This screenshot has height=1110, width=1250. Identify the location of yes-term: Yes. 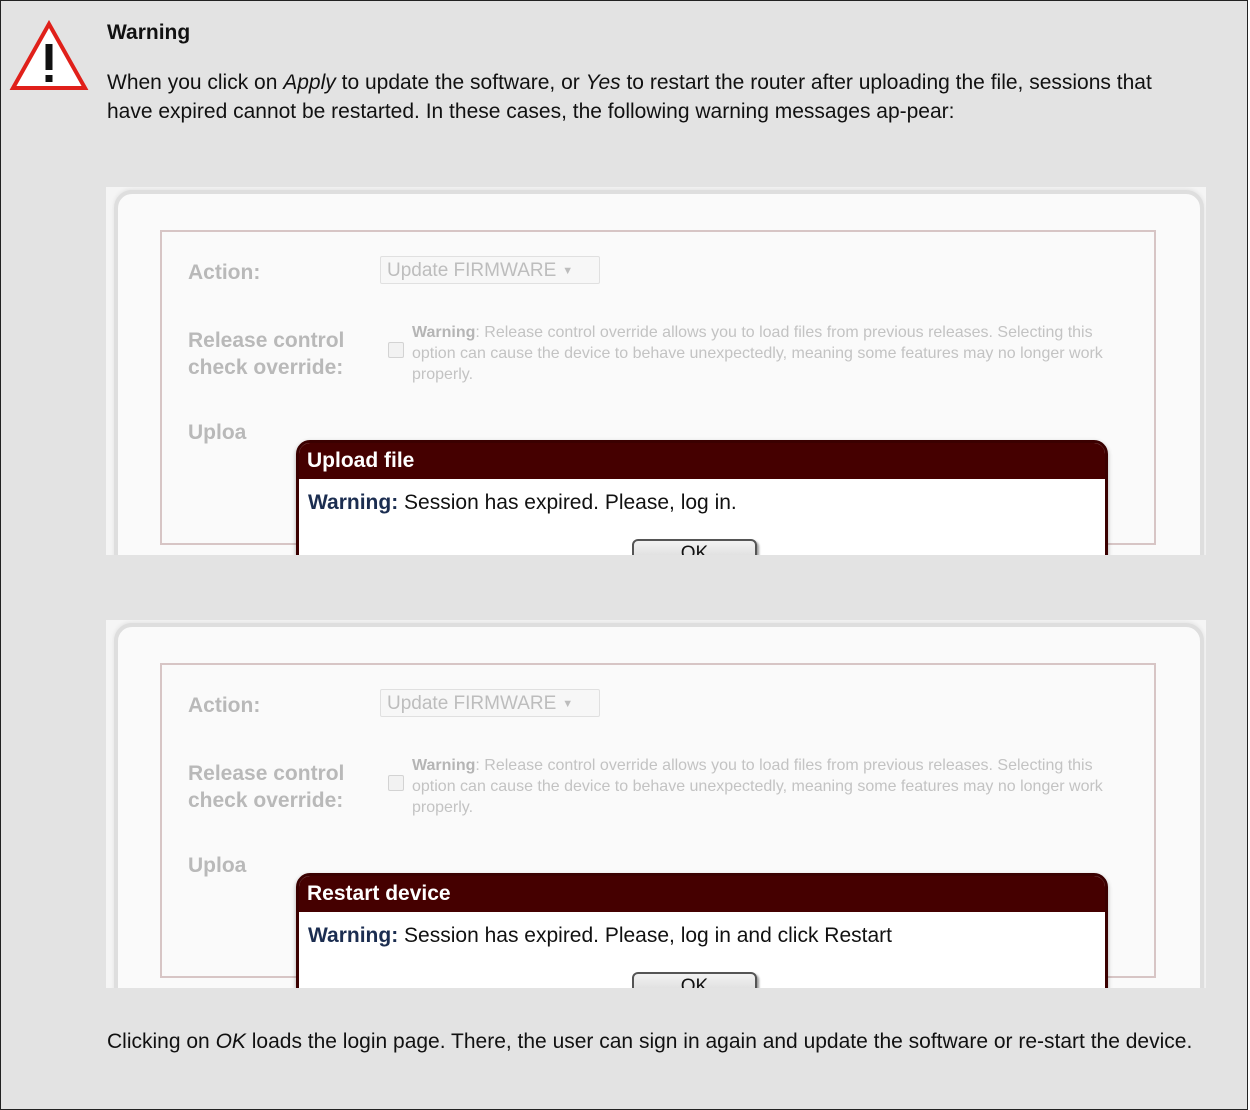
(603, 82).